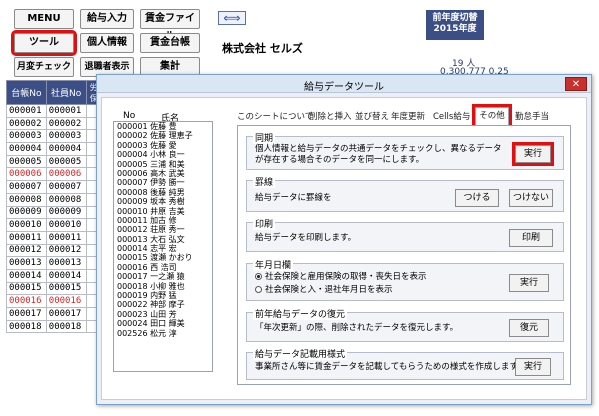  Describe the element at coordinates (163, 182) in the screenshot. I see `list-item: 000007 伊勢 勝一` at that location.